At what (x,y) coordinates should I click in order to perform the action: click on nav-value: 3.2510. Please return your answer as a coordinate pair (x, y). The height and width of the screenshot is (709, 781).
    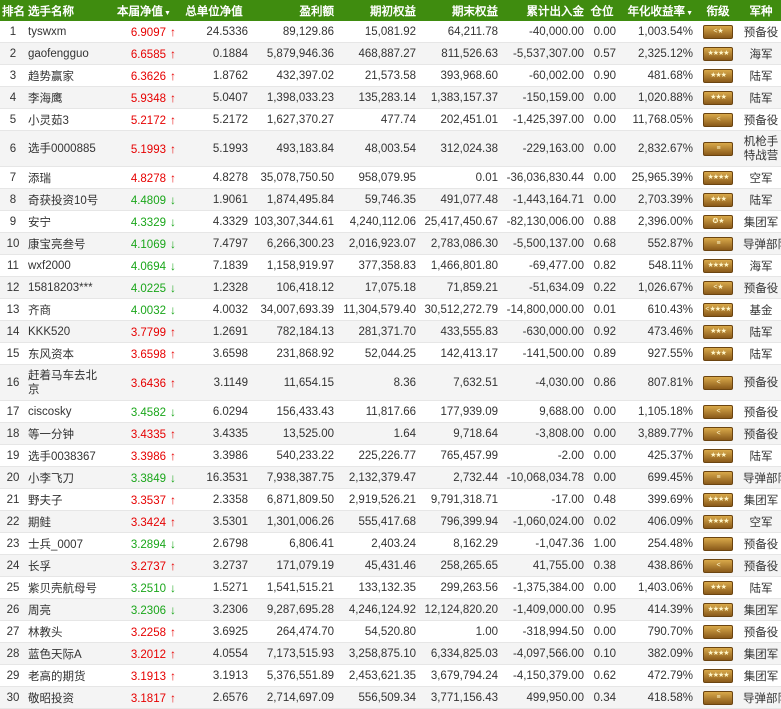
    Looking at the image, I should click on (148, 588).